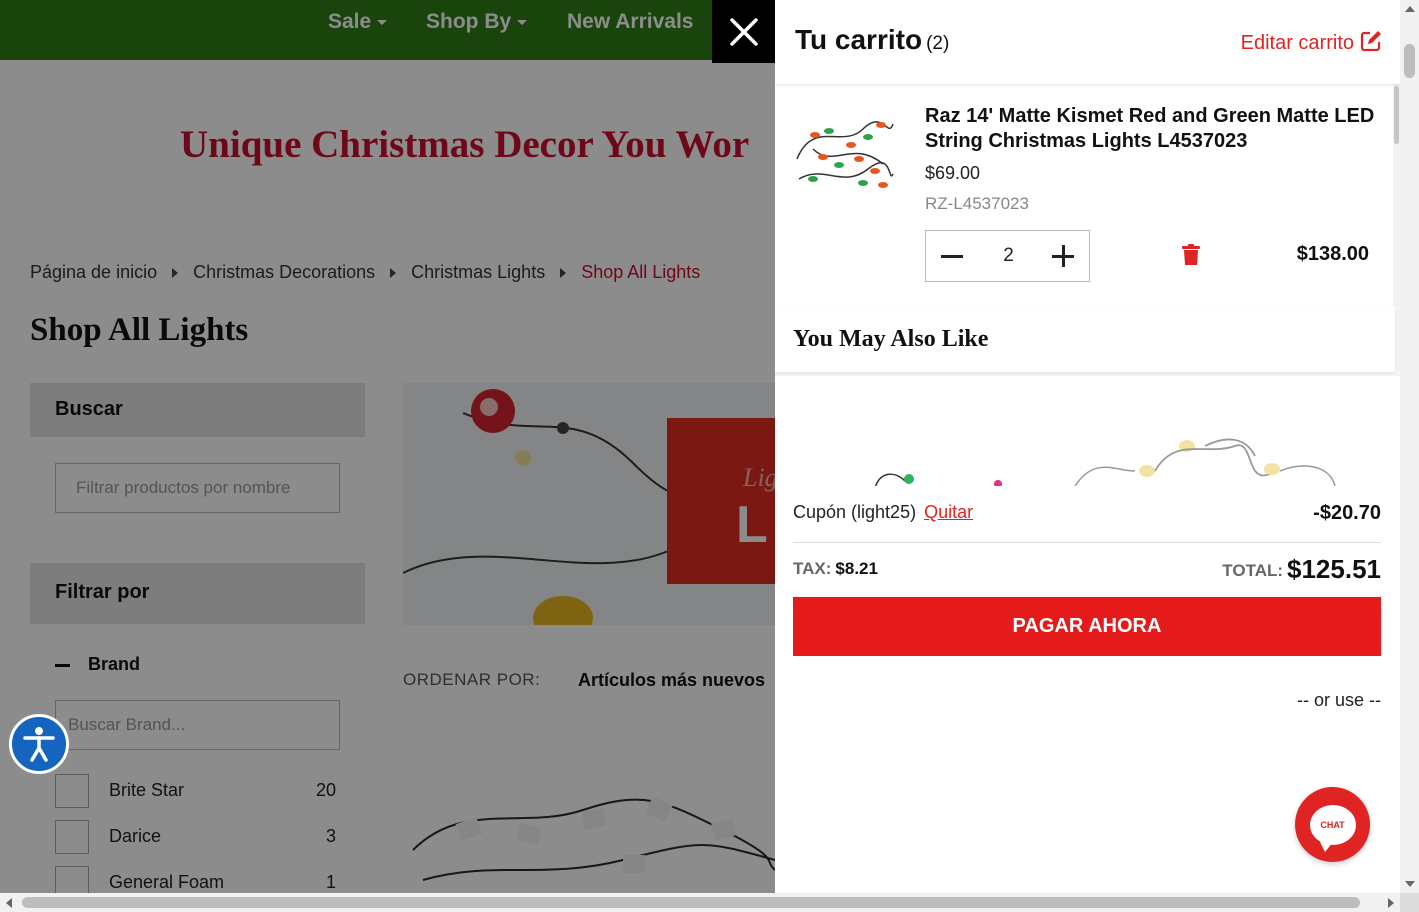 Image resolution: width=1419 pixels, height=912 pixels. Describe the element at coordinates (1391, 903) in the screenshot. I see `scroll-right-arrow-icon` at that location.